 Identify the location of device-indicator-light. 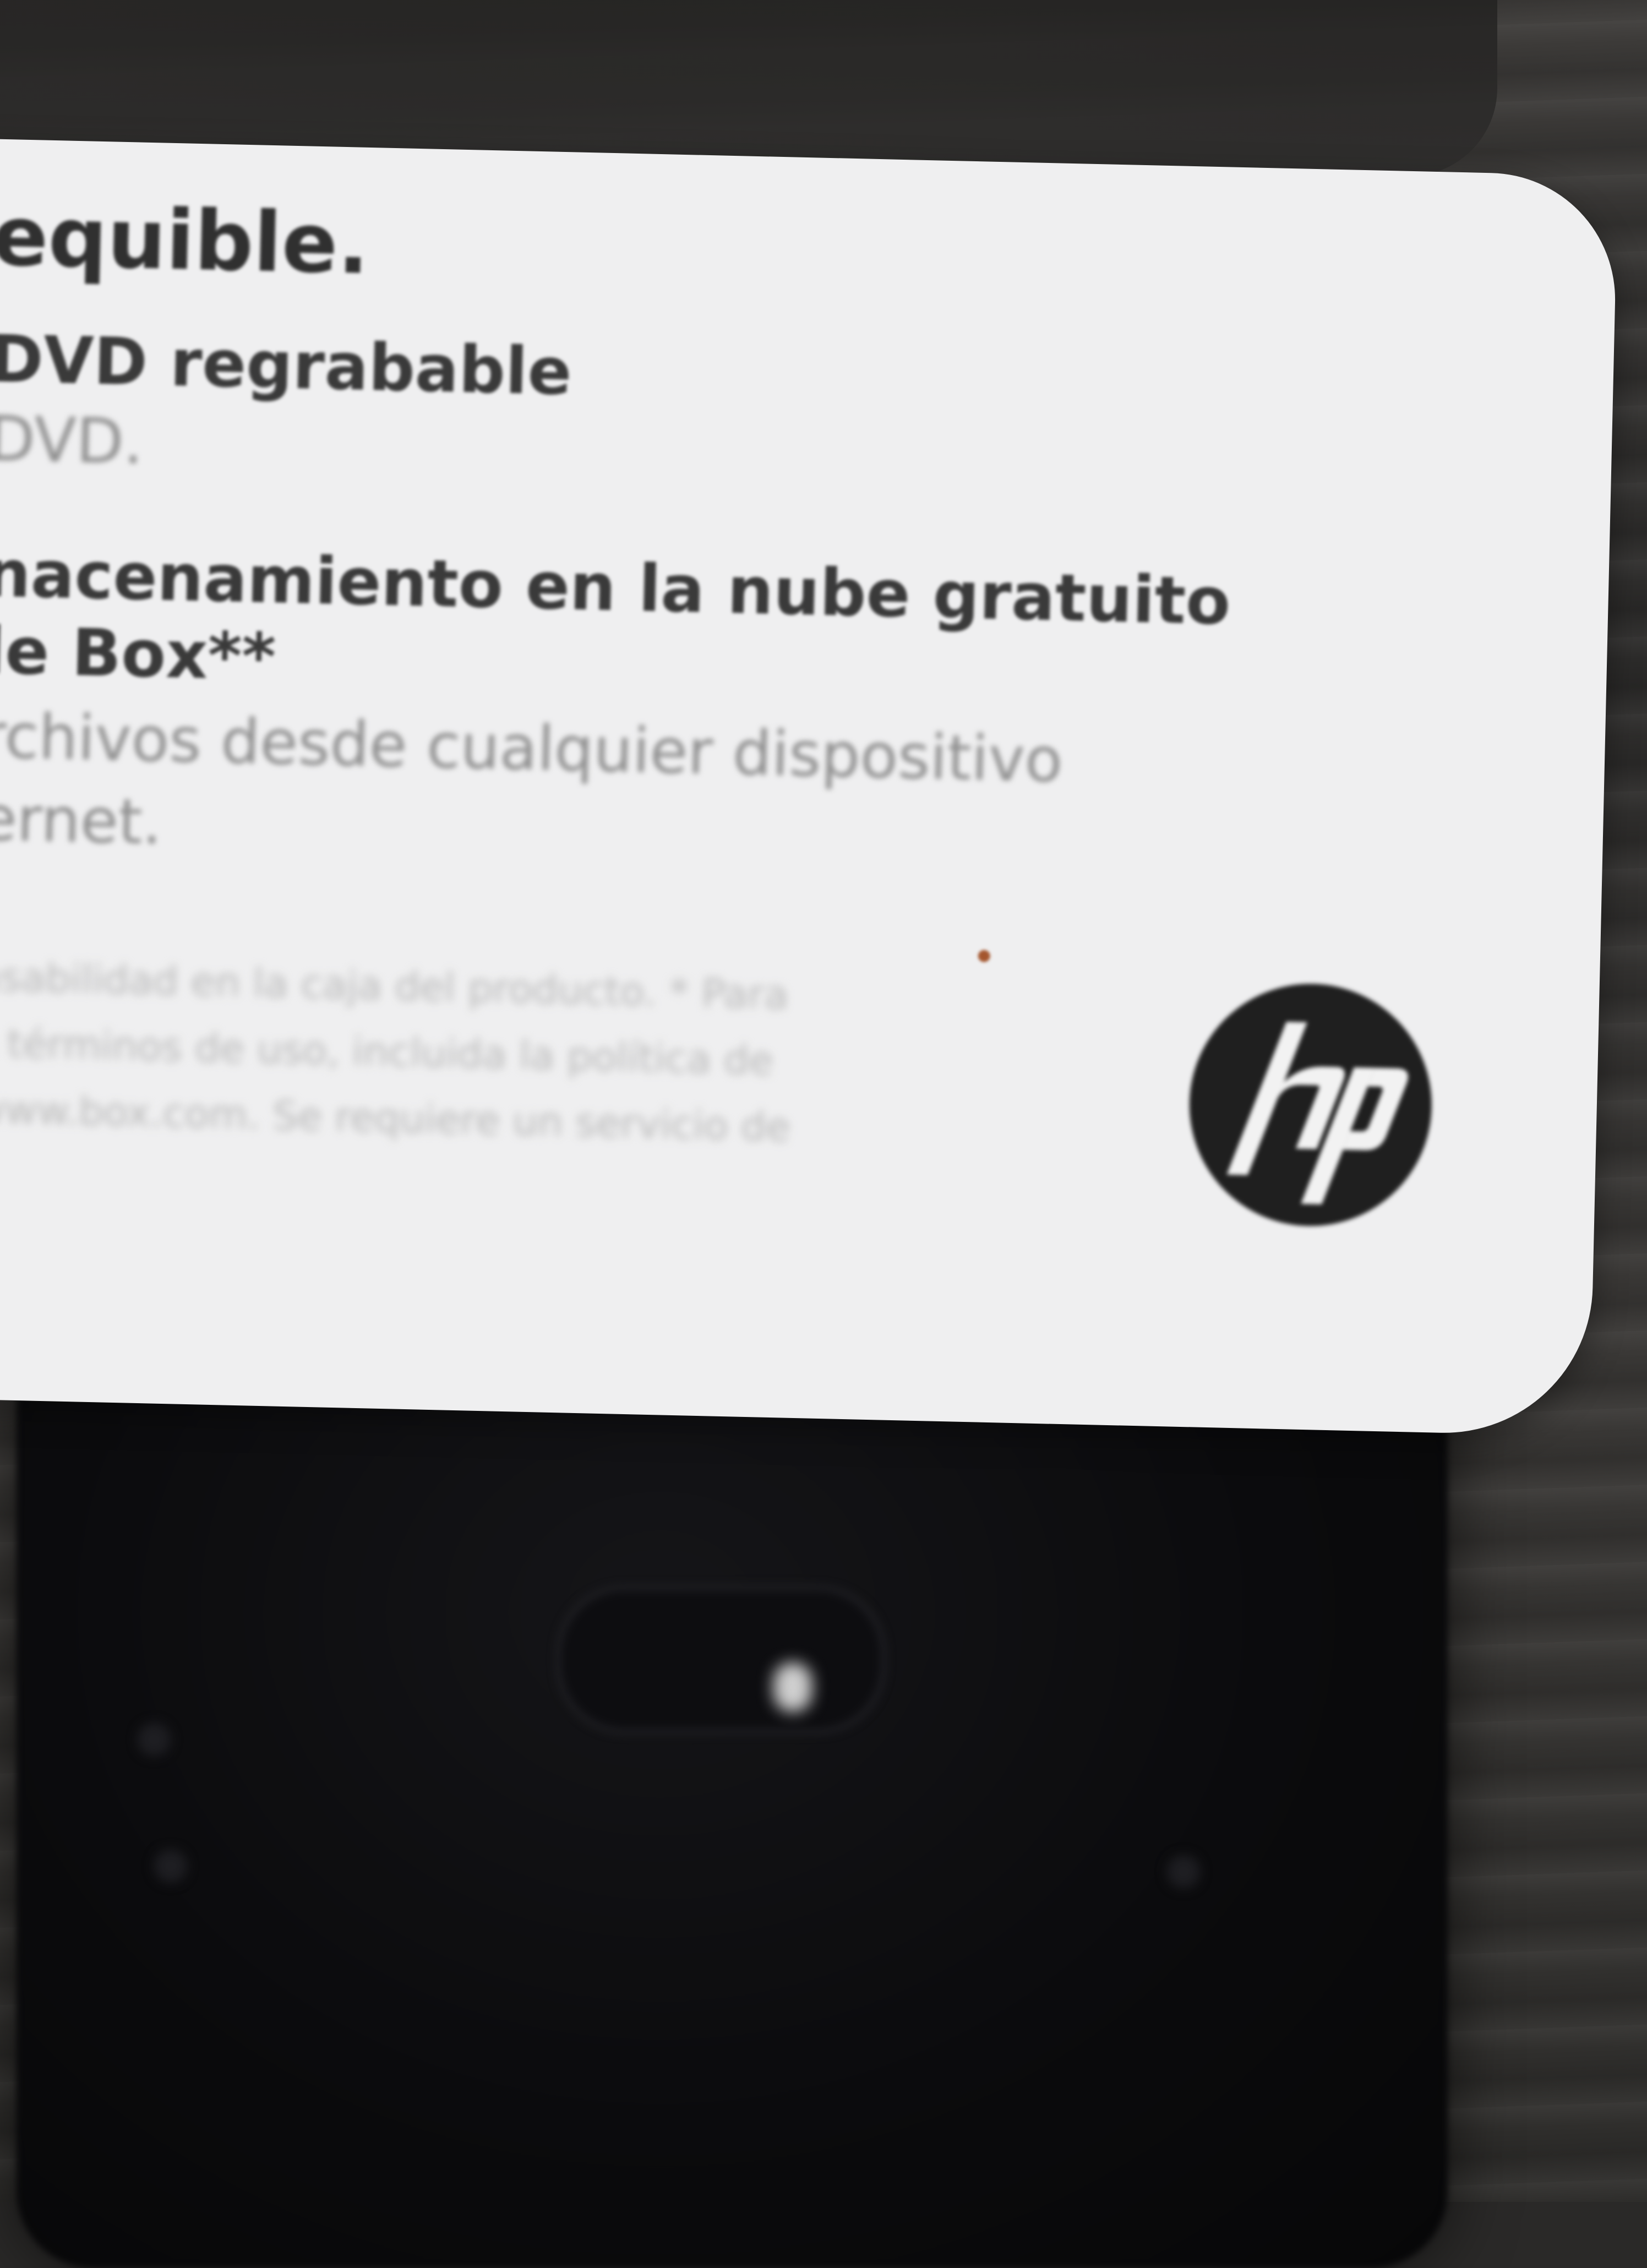
(792, 1687).